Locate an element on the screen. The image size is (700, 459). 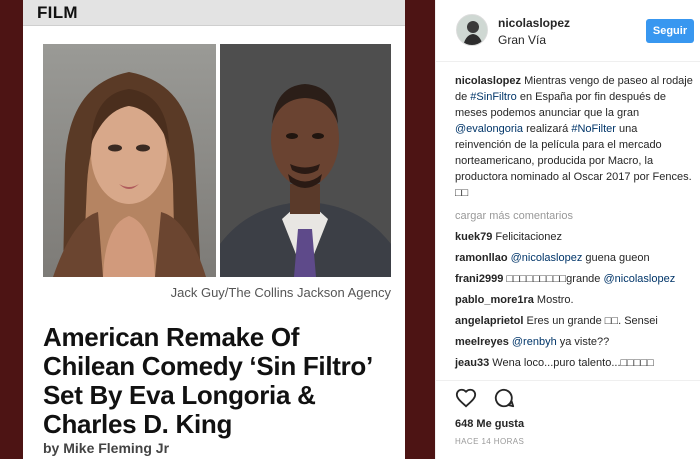
post-location: Gran Vía is located at coordinates (522, 40).